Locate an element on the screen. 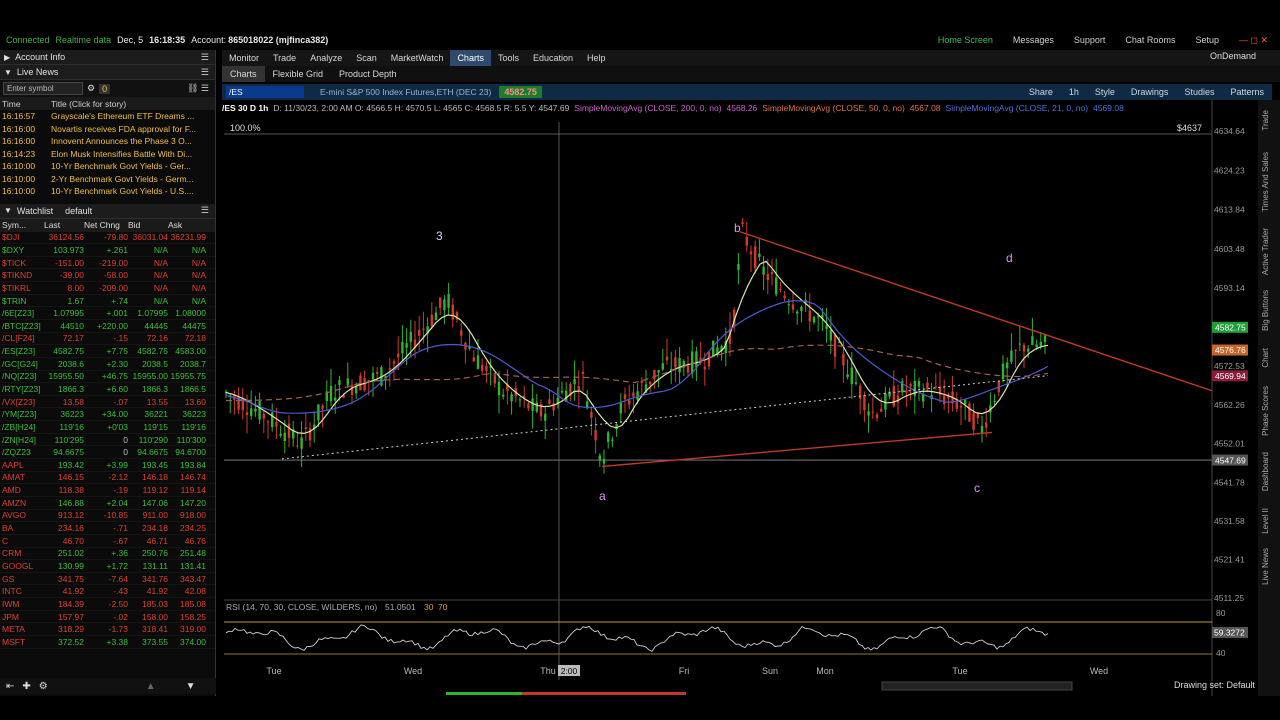  menu-scan: Scan is located at coordinates (366, 58).